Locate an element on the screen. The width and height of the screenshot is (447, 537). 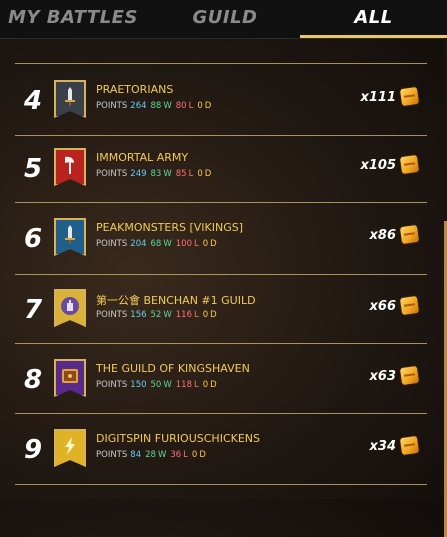
points-value: 150 is located at coordinates (138, 385).